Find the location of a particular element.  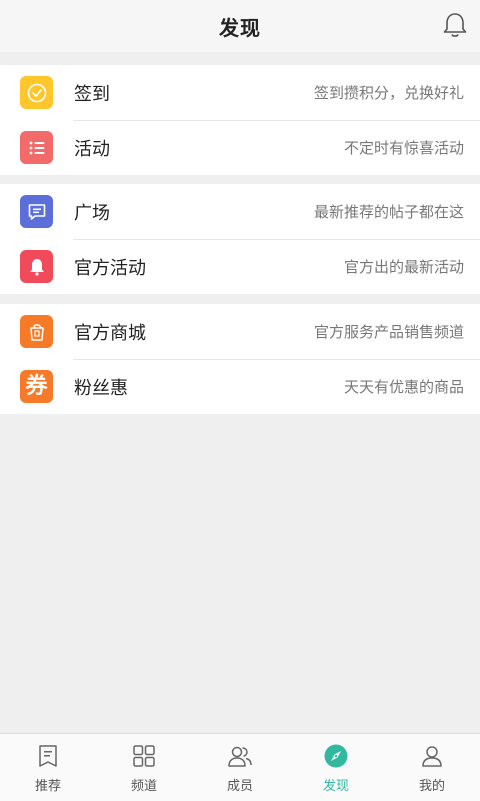

menu-item-description: 不定时有惊喜活动 is located at coordinates (403, 148).